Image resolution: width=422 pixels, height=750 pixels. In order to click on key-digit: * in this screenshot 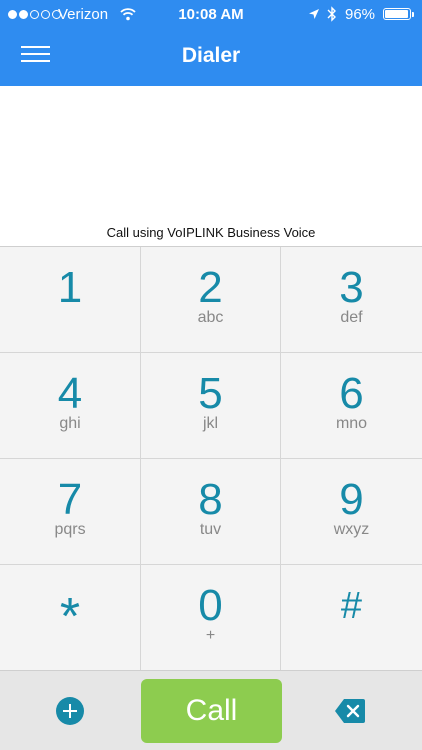, I will do `click(70, 617)`.